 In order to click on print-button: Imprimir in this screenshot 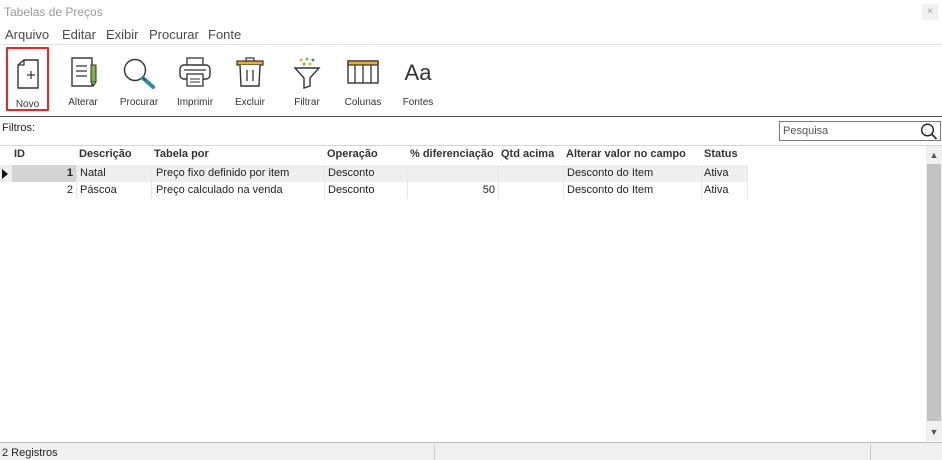, I will do `click(195, 79)`.